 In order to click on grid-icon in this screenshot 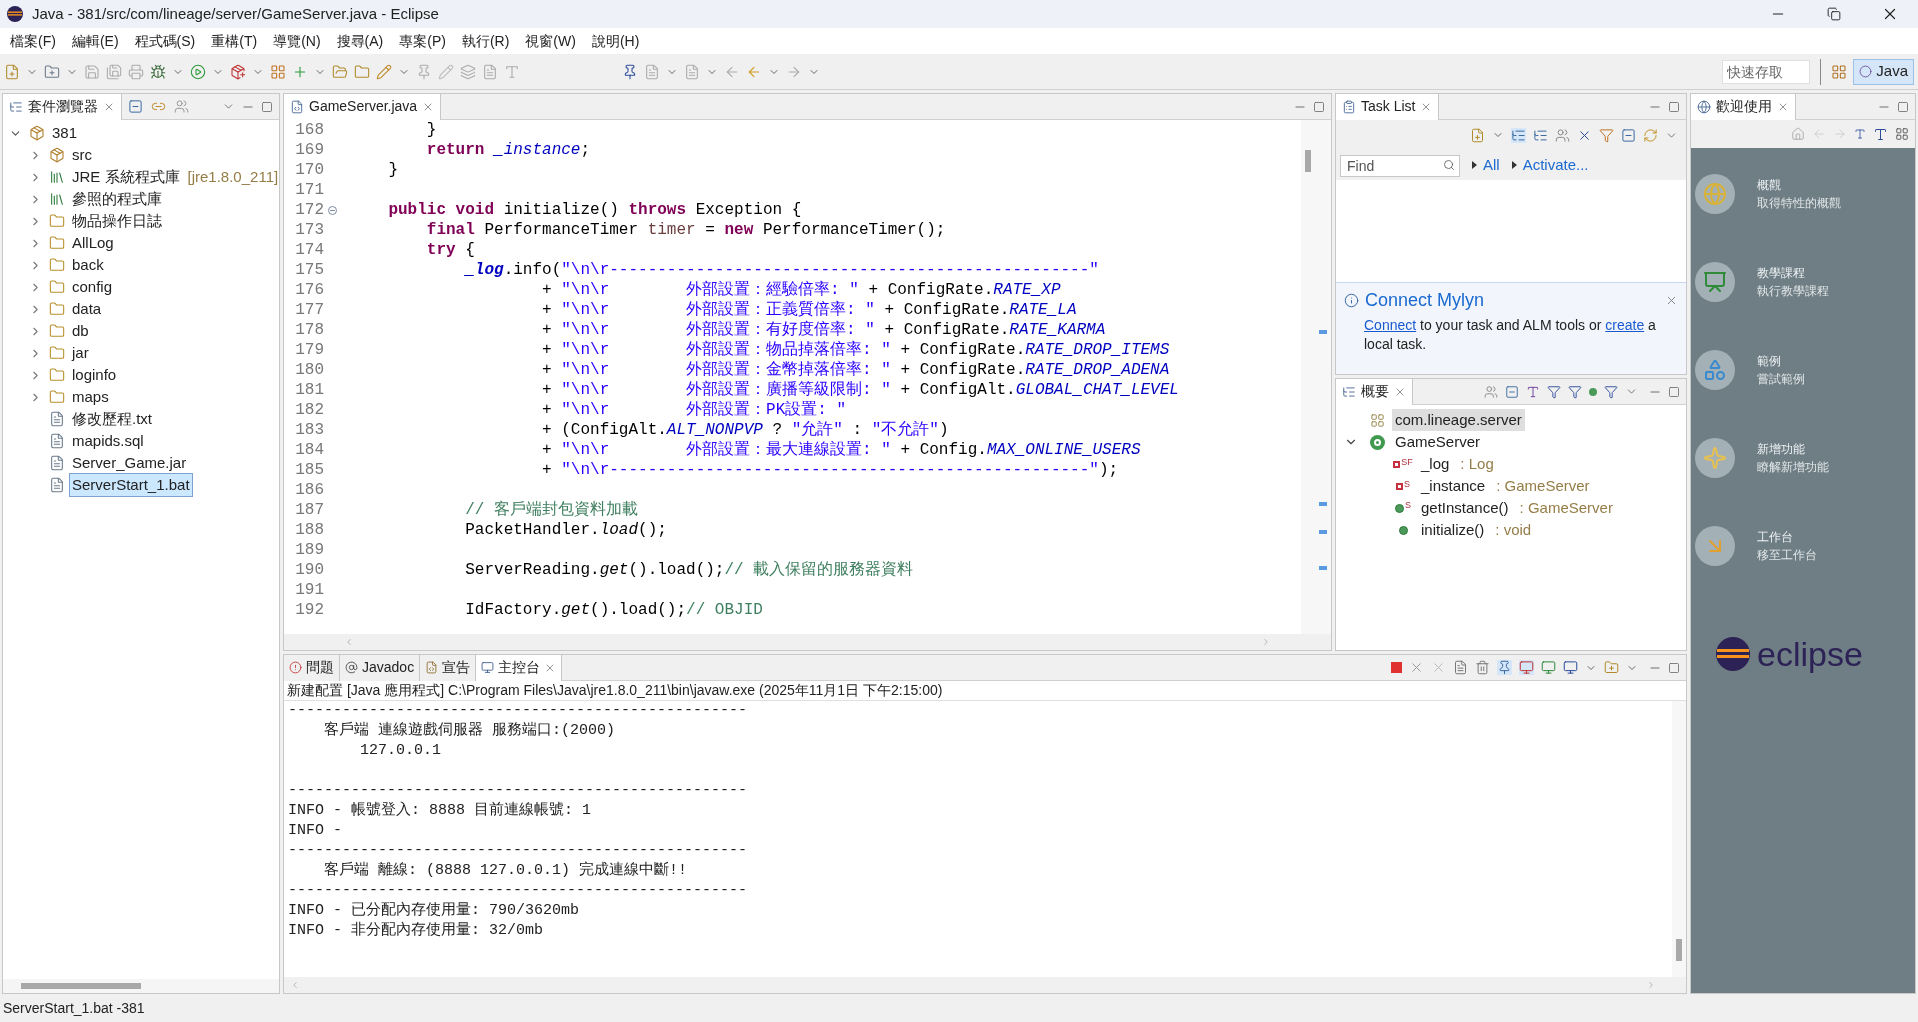, I will do `click(278, 71)`.